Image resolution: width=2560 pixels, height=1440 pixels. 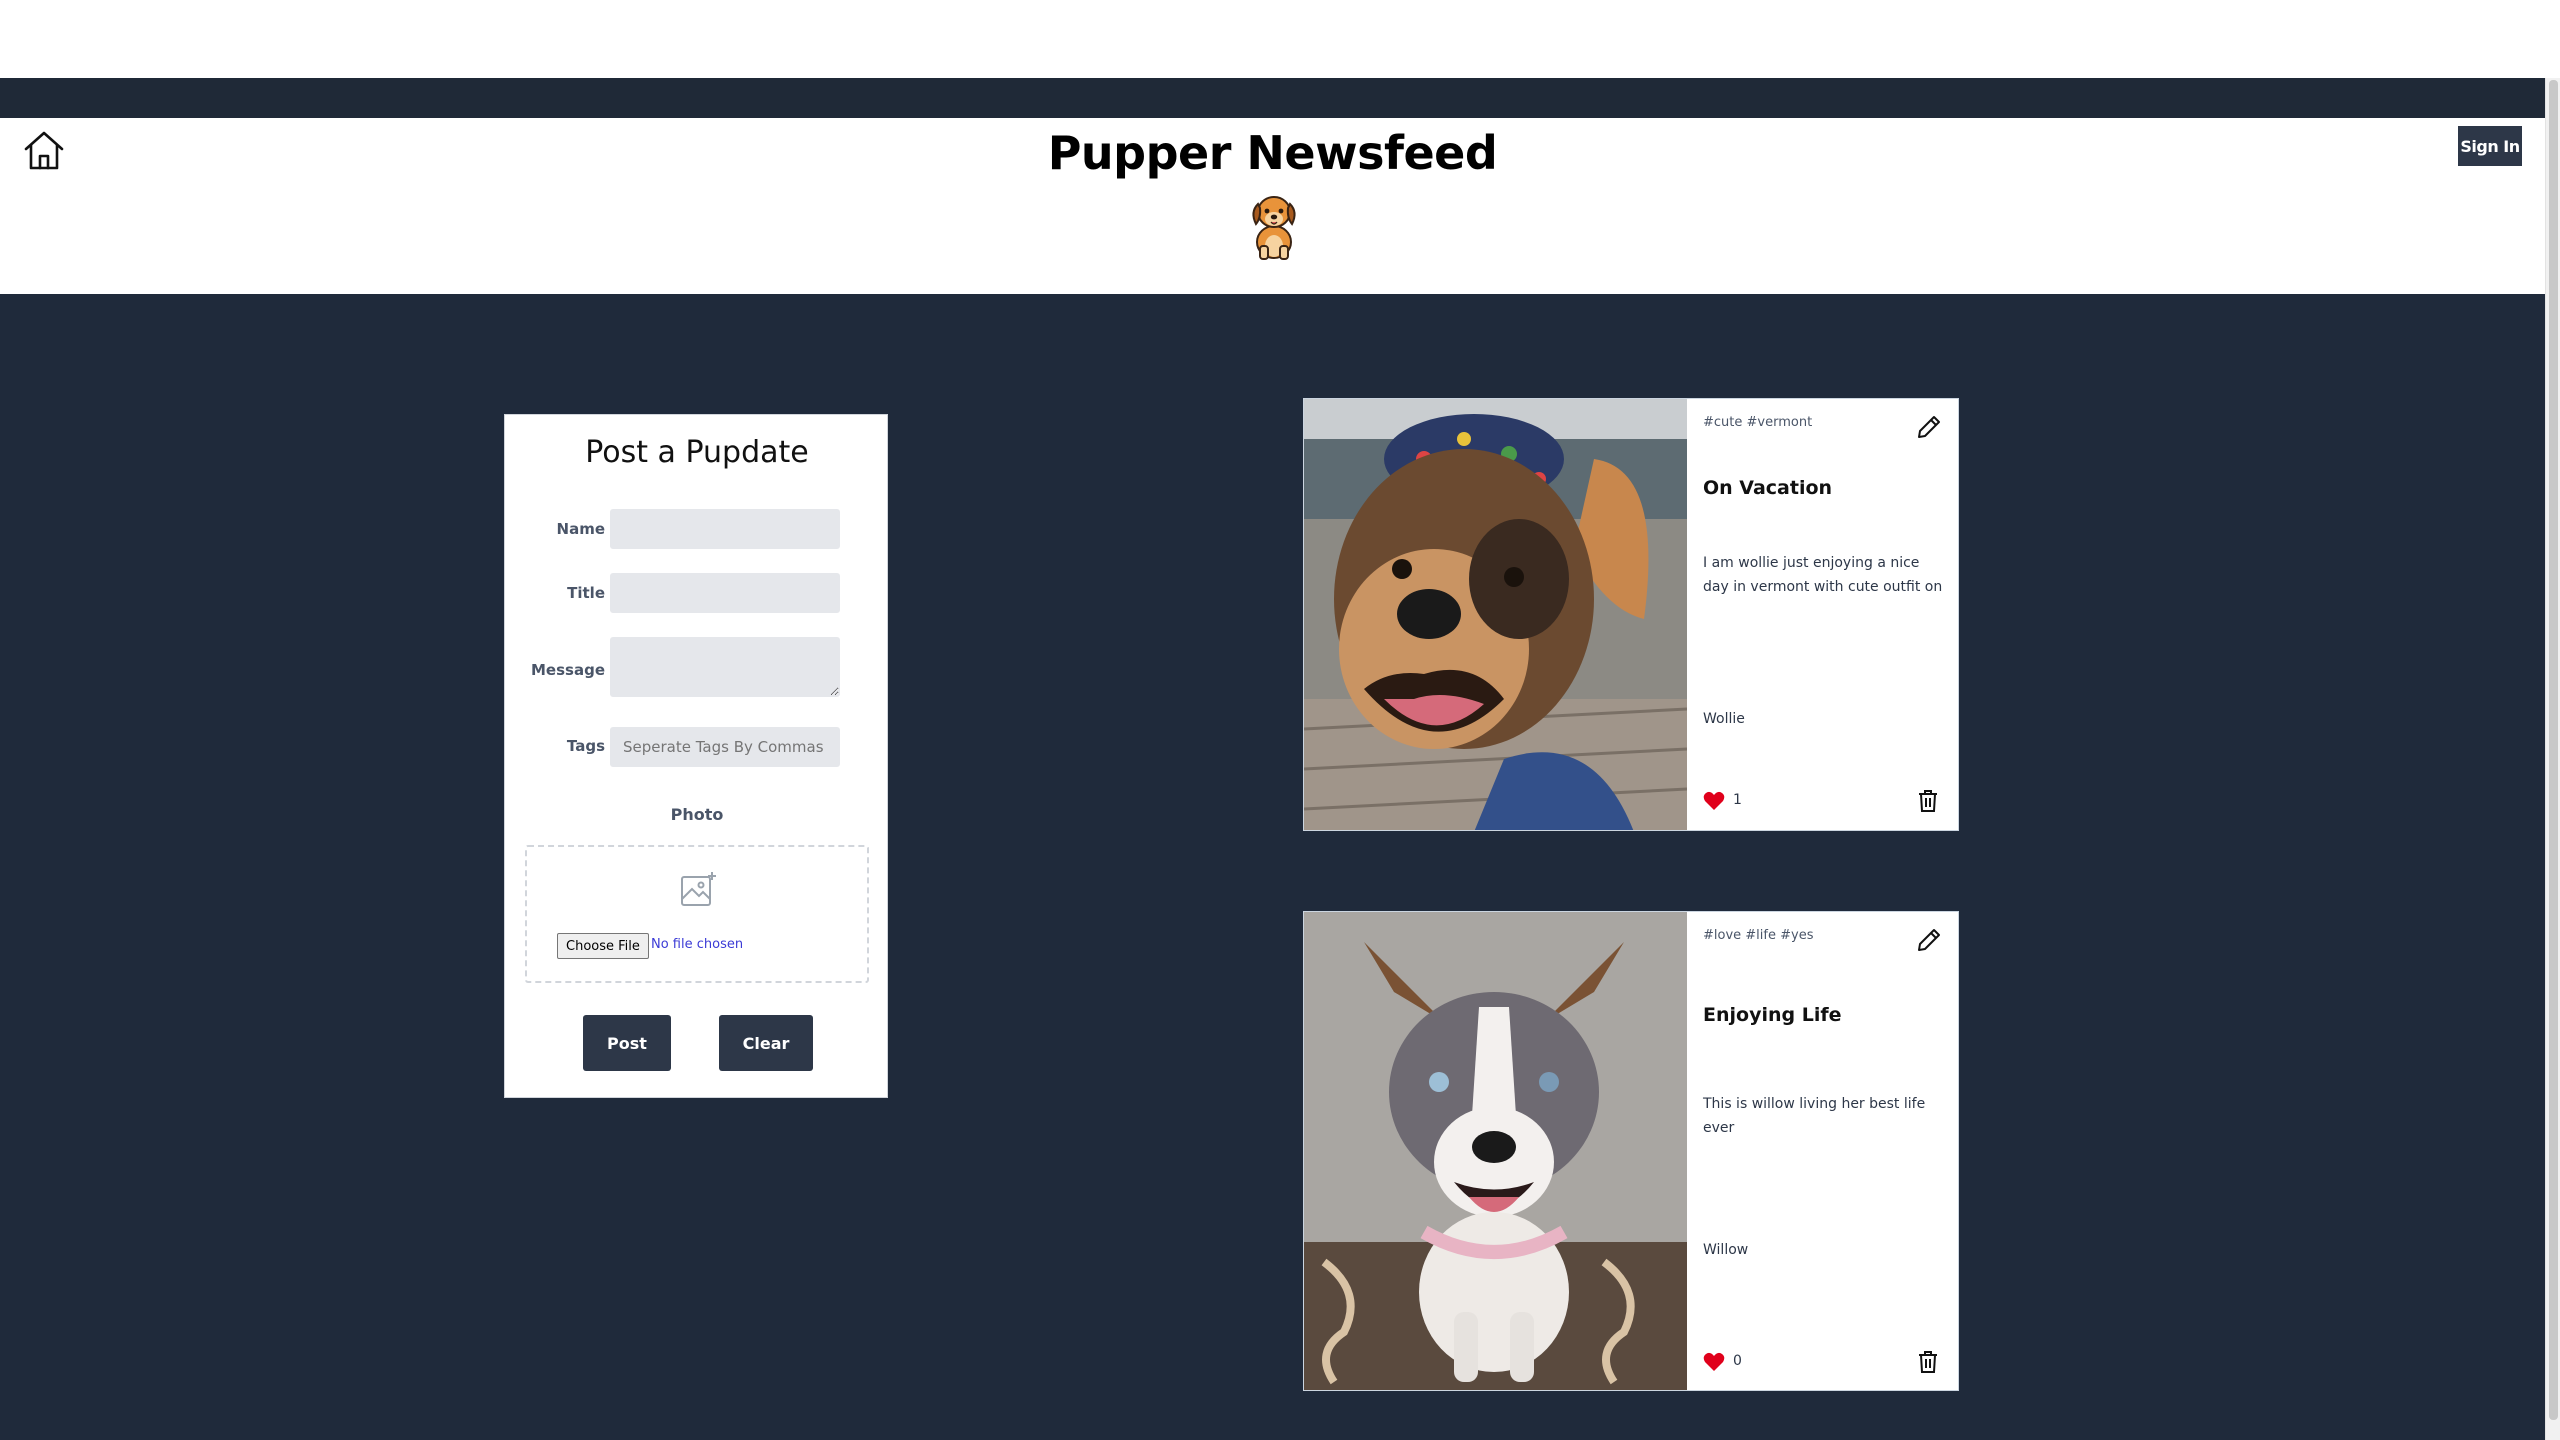 What do you see at coordinates (1726, 1250) in the screenshot?
I see `post-author: Willow` at bounding box center [1726, 1250].